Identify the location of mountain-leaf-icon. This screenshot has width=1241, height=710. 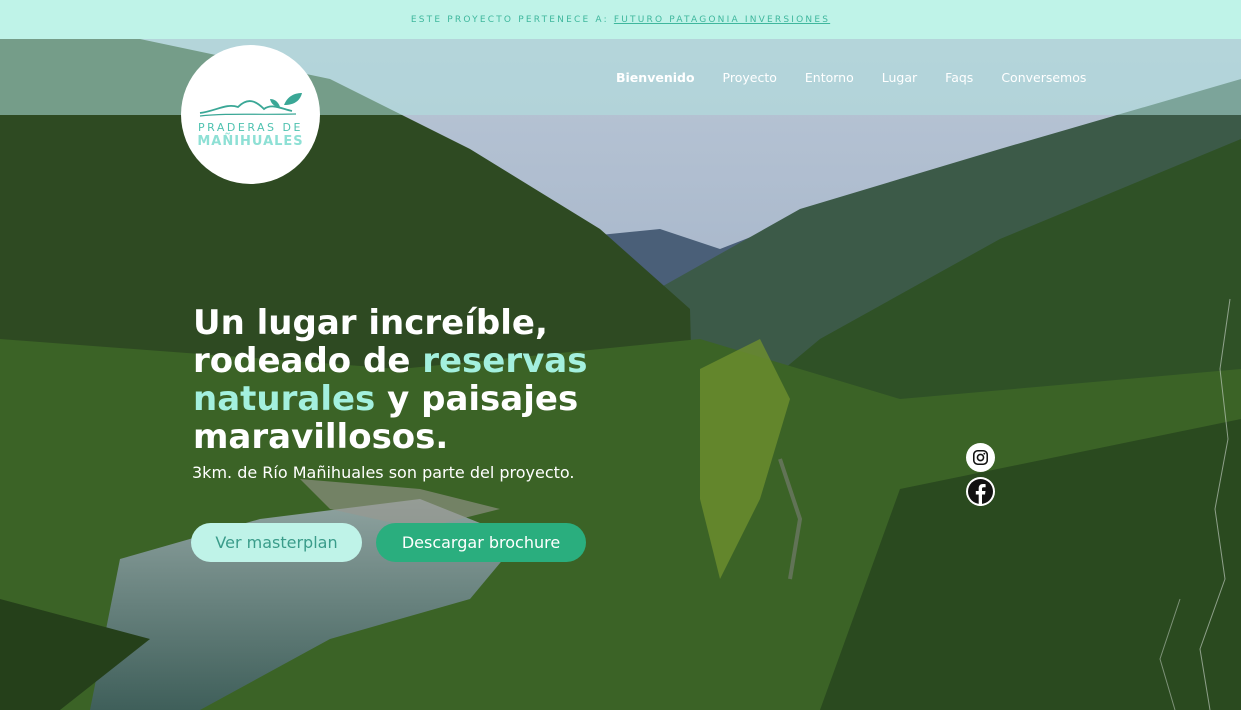
(250, 104).